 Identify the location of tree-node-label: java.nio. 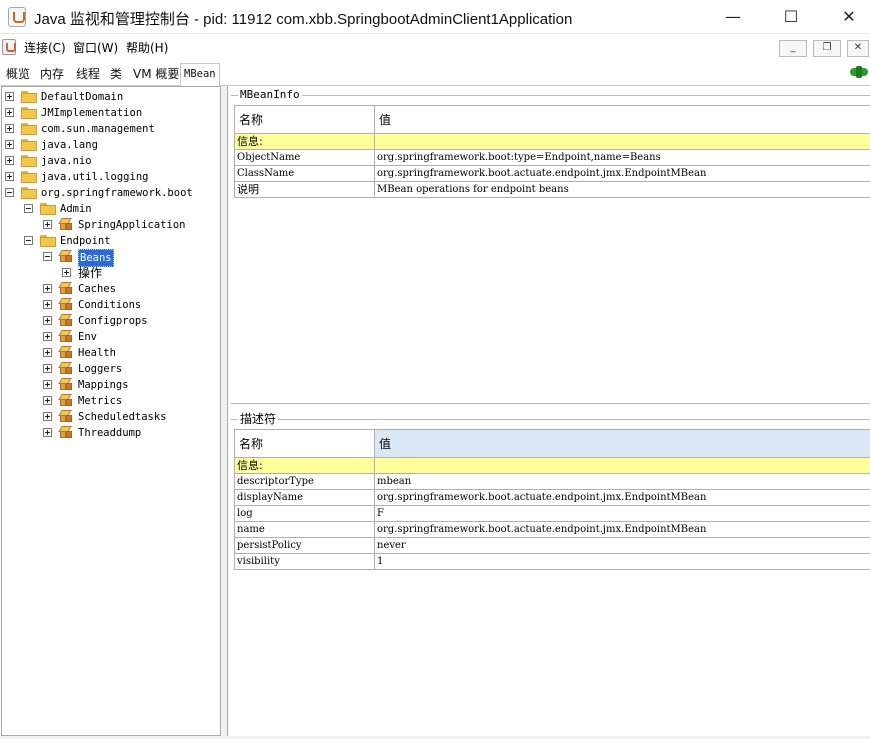
(66, 161).